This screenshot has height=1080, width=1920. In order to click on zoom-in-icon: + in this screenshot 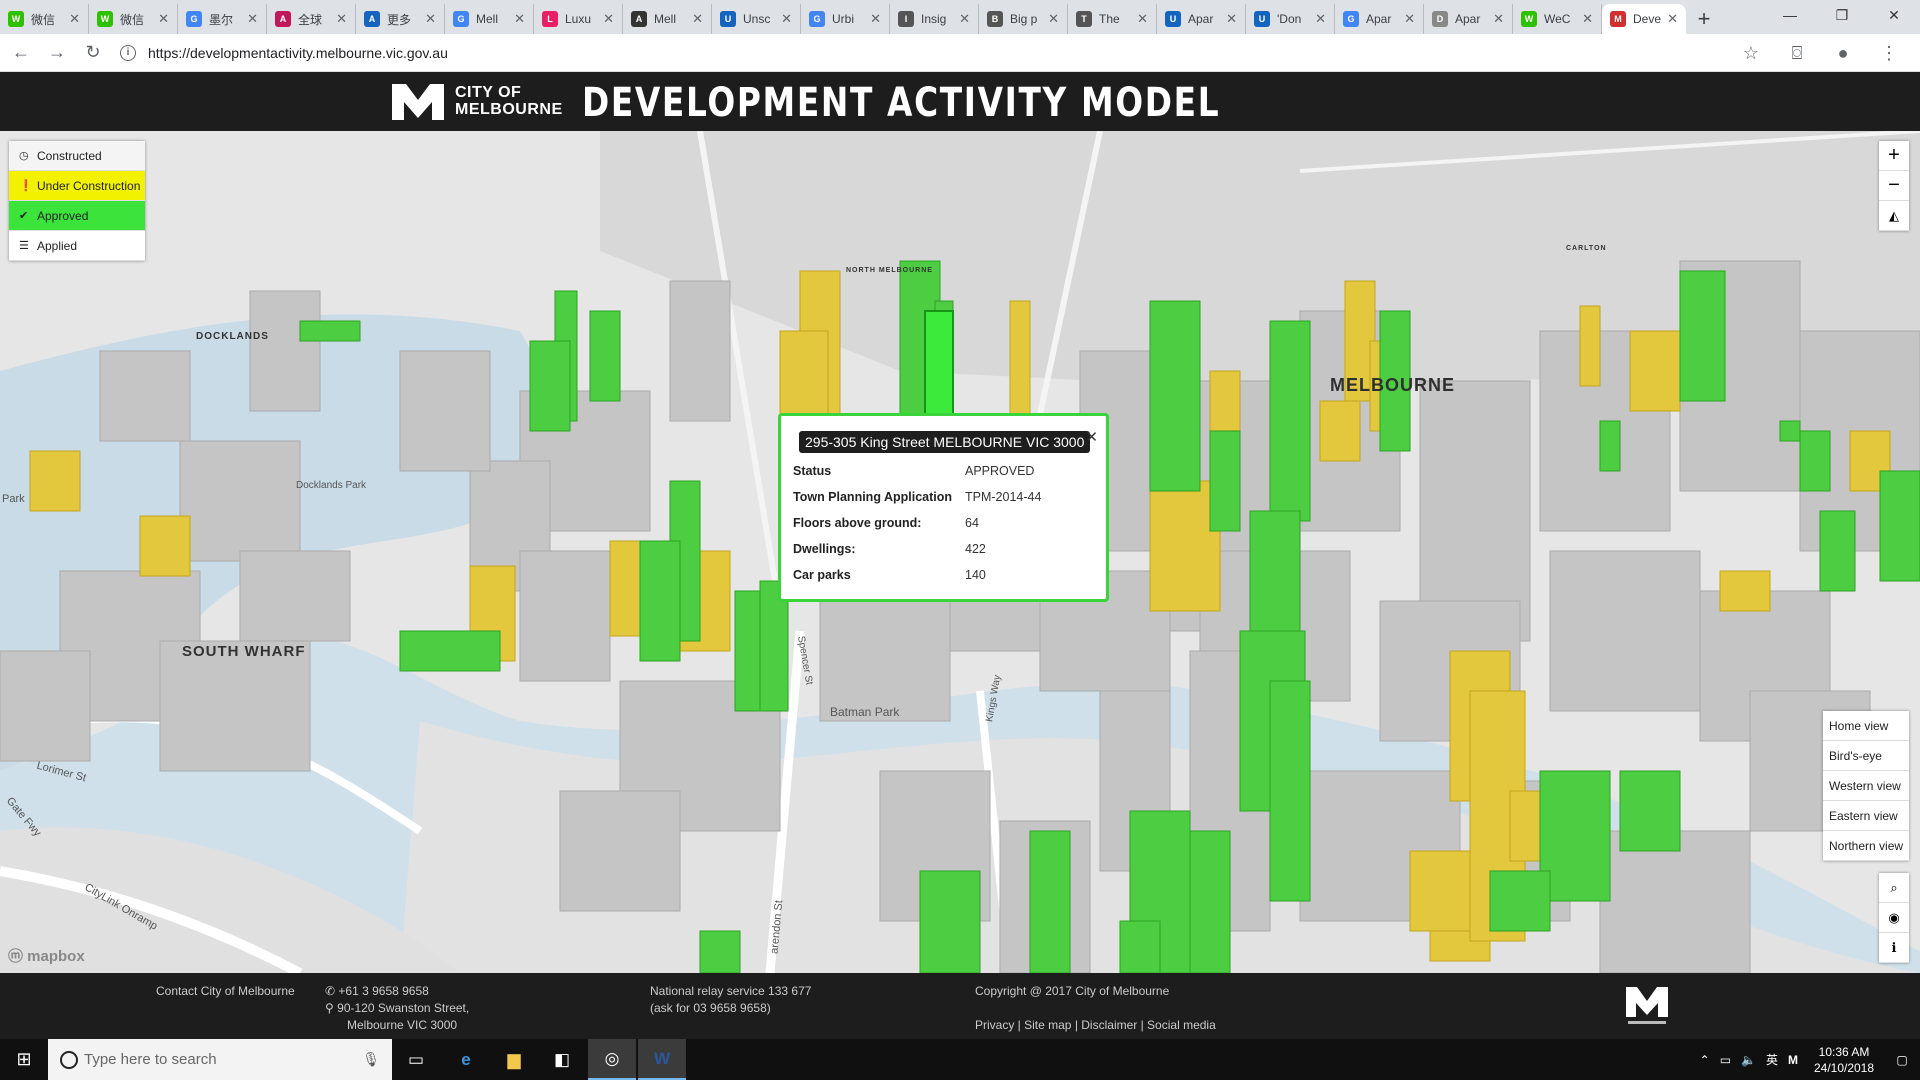, I will do `click(1894, 156)`.